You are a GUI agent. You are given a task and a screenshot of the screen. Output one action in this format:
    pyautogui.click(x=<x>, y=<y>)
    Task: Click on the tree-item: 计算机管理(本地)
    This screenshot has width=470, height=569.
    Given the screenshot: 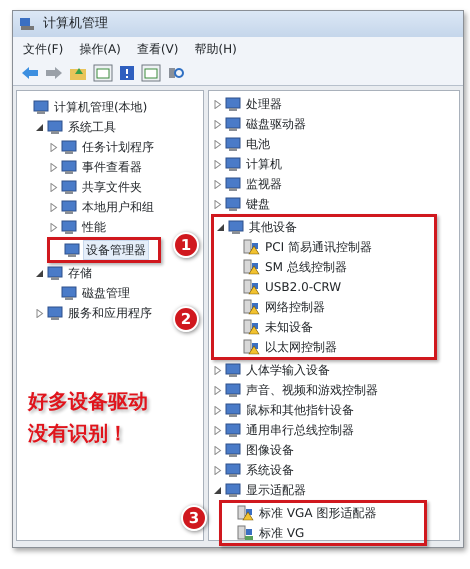 What is the action you would take?
    pyautogui.click(x=101, y=107)
    